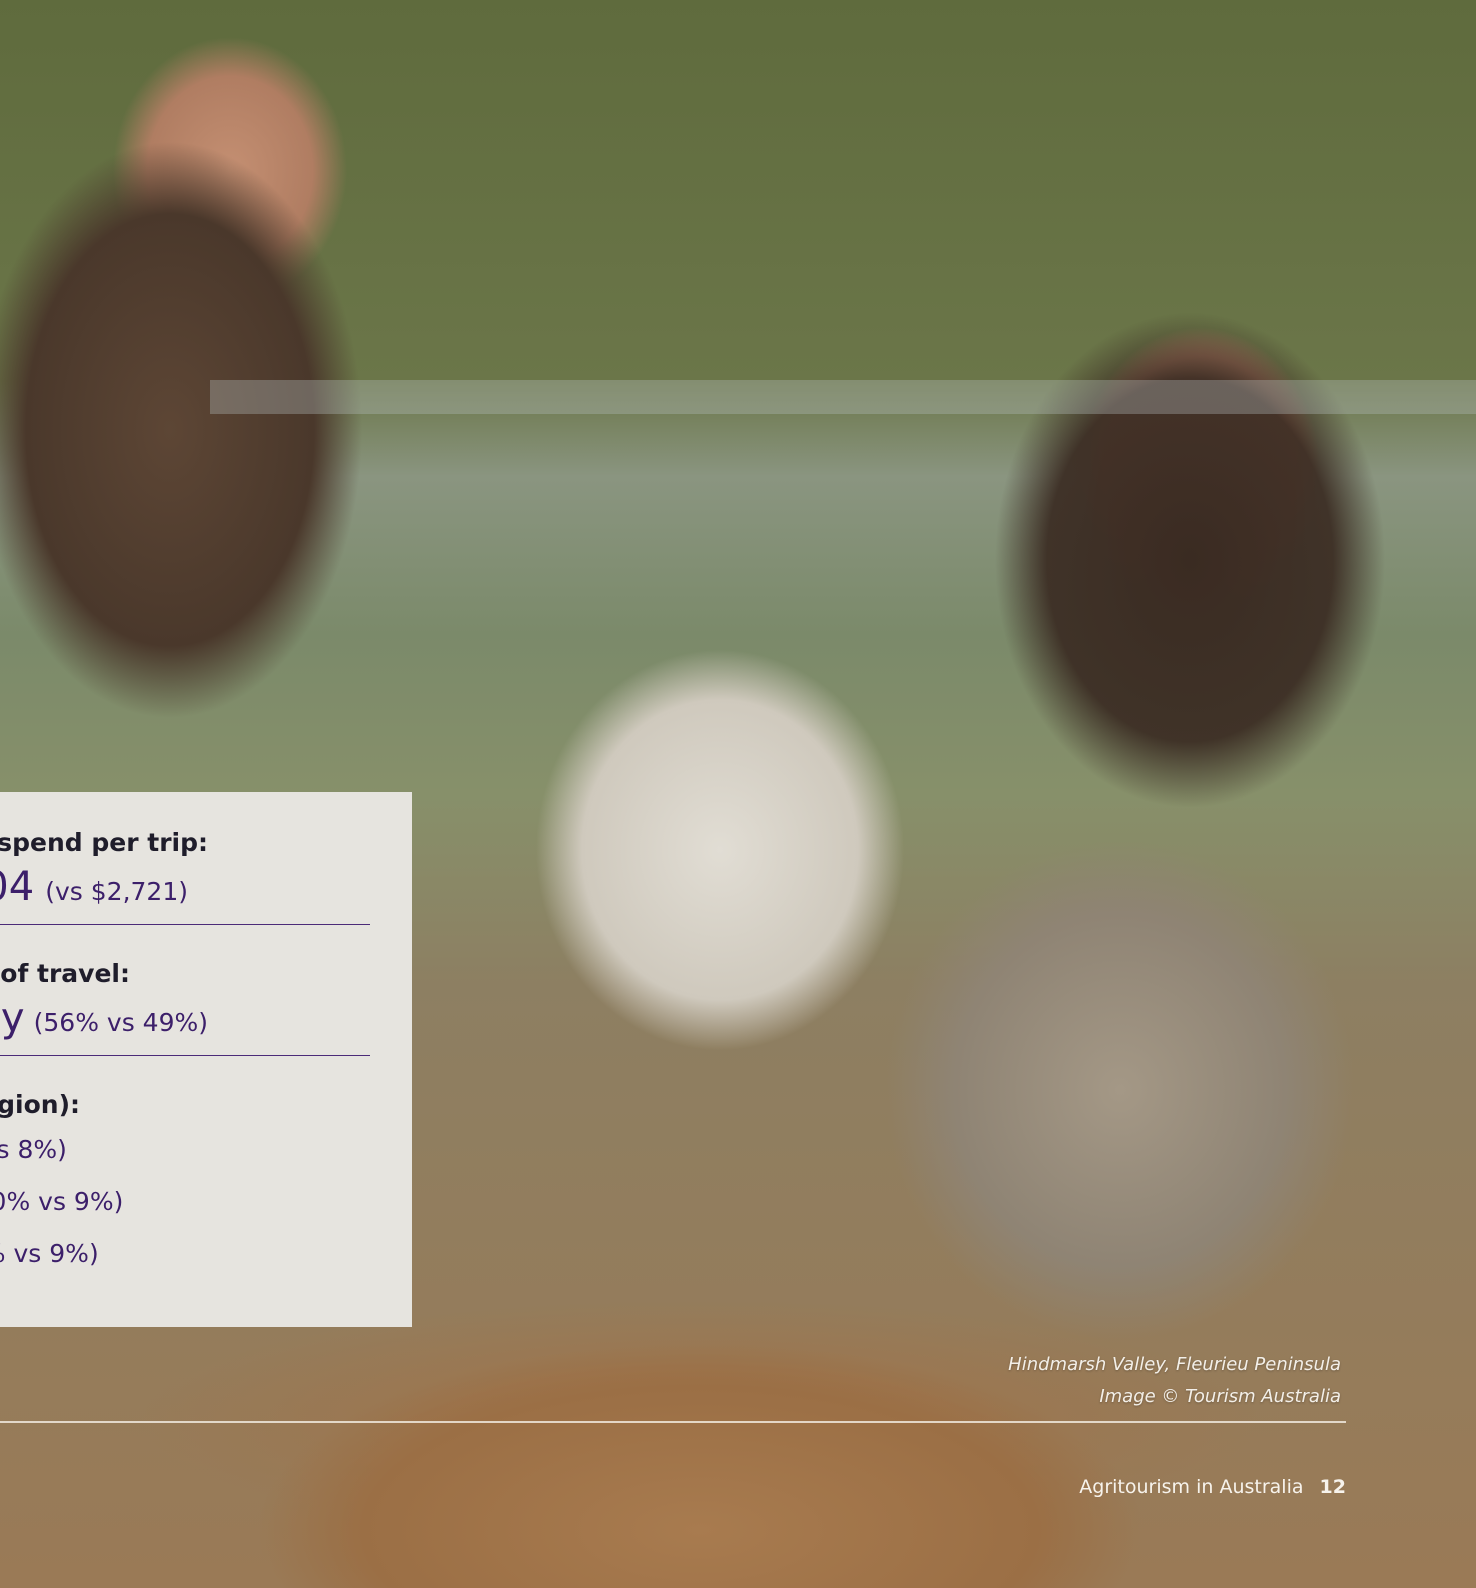 This screenshot has width=1476, height=1588. I want to click on stat-region-item: % vs 8%), so click(33, 1149).